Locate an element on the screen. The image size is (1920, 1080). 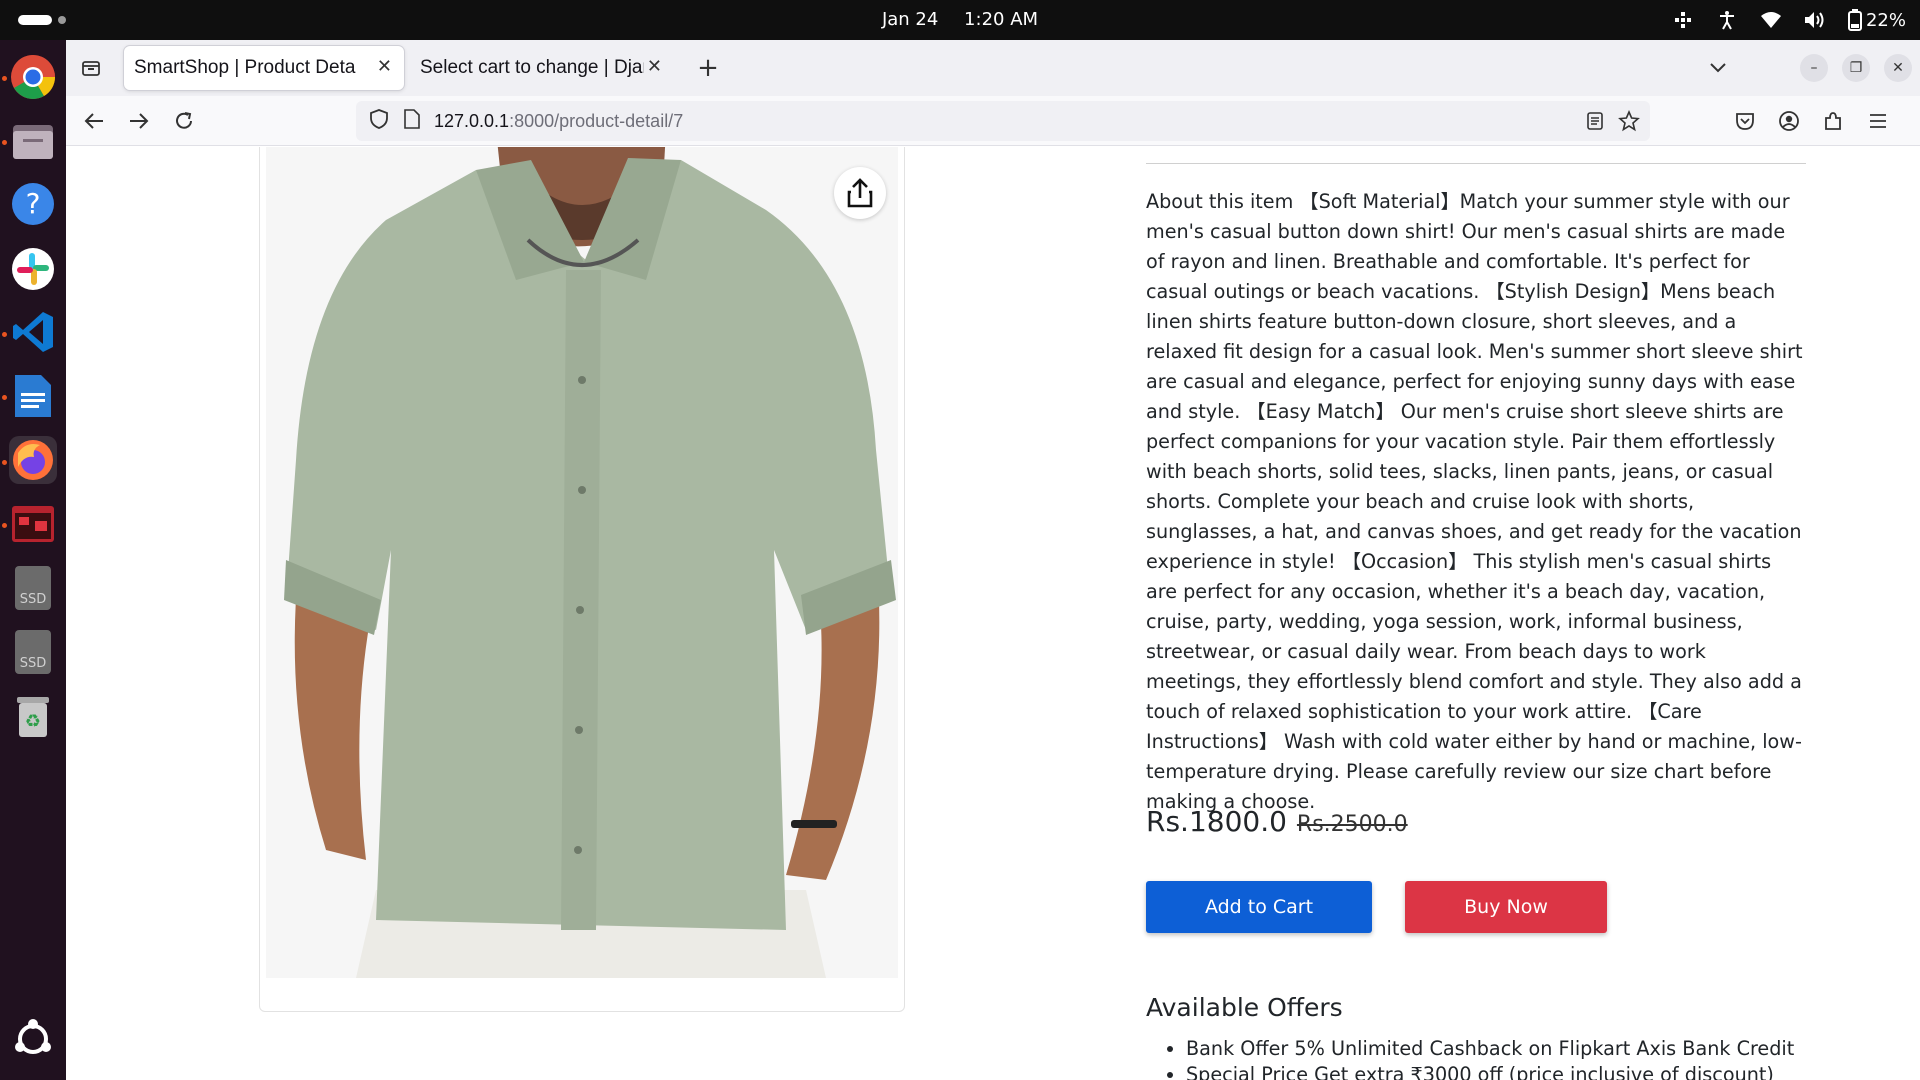
accessibility-icon is located at coordinates (1727, 20).